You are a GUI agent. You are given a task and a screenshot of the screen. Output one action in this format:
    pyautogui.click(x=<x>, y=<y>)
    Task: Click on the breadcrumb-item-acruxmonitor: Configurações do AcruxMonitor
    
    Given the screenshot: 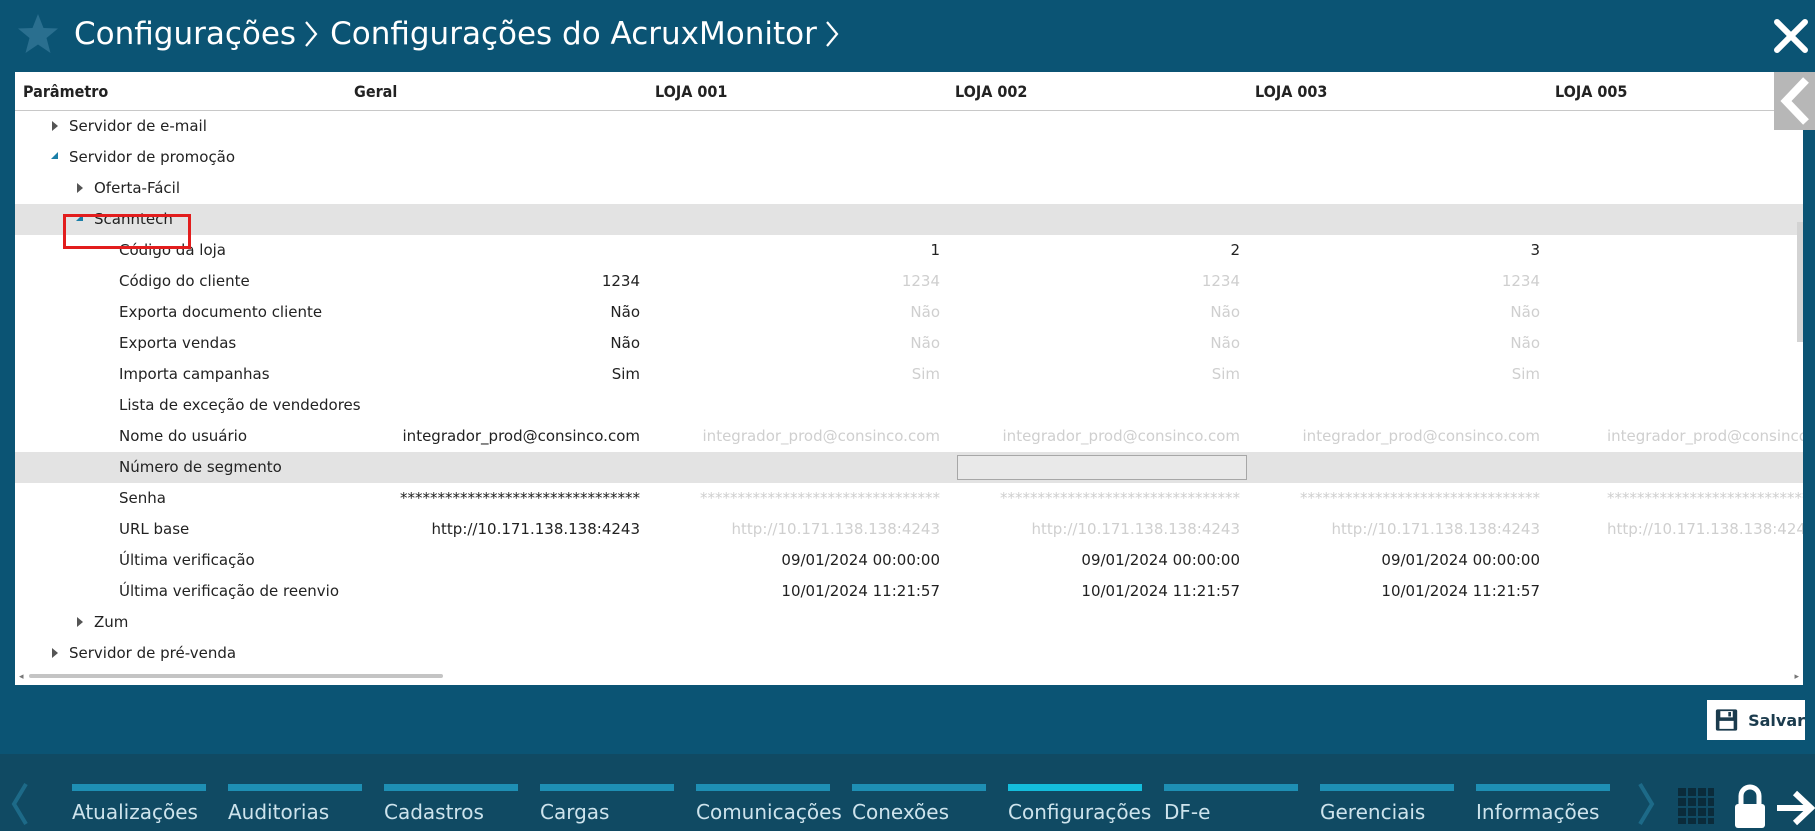 What is the action you would take?
    pyautogui.click(x=573, y=34)
    